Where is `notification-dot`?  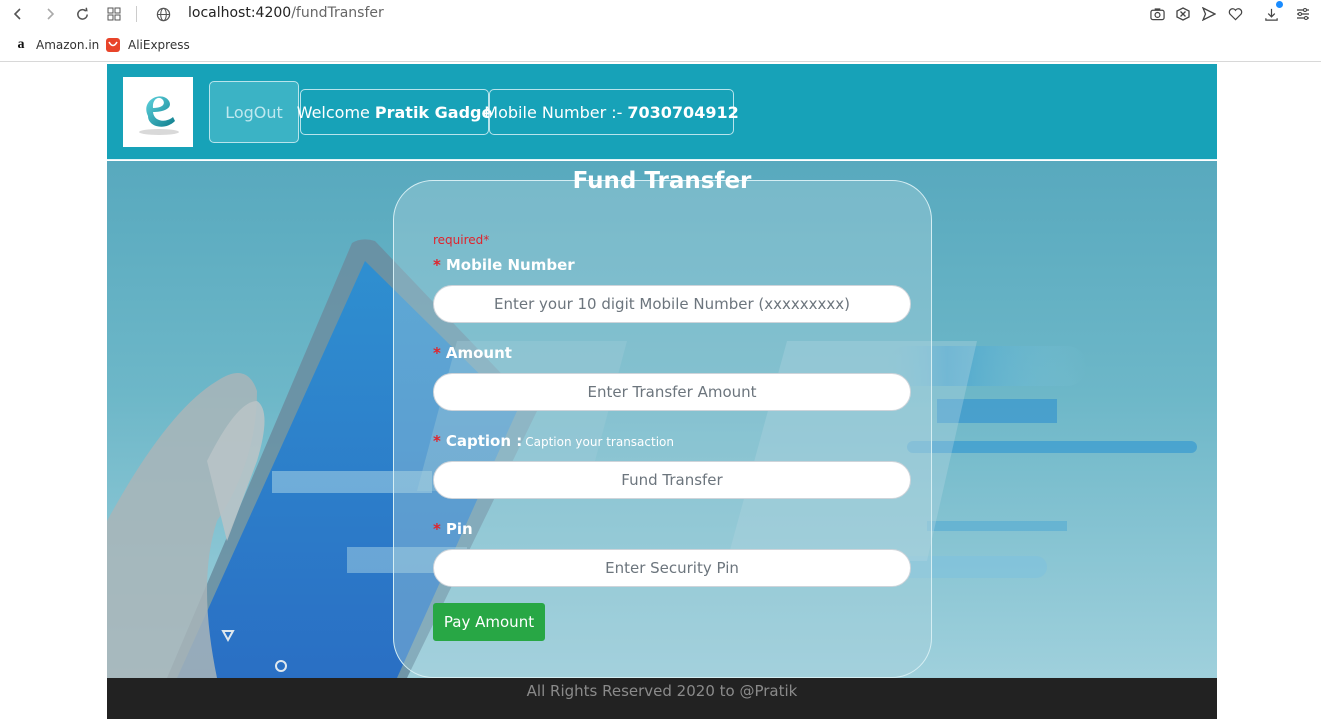
notification-dot is located at coordinates (1279, 4).